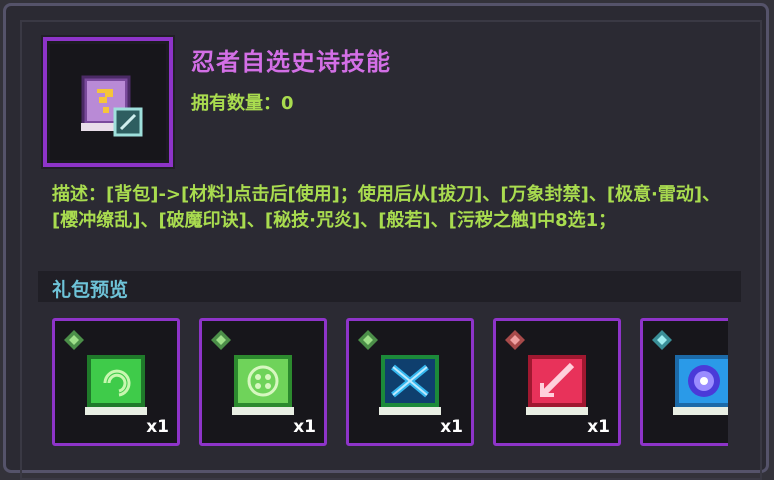 The image size is (774, 480). I want to click on red-slash-skill-book-icon, so click(557, 385).